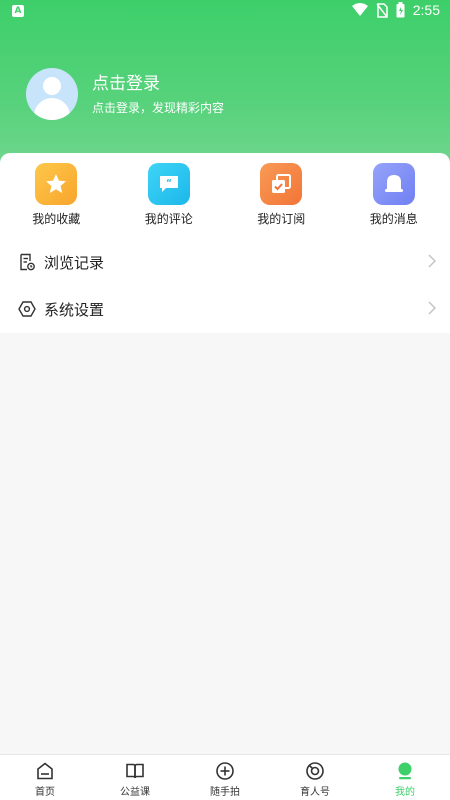  What do you see at coordinates (405, 771) in the screenshot?
I see `profile-icon` at bounding box center [405, 771].